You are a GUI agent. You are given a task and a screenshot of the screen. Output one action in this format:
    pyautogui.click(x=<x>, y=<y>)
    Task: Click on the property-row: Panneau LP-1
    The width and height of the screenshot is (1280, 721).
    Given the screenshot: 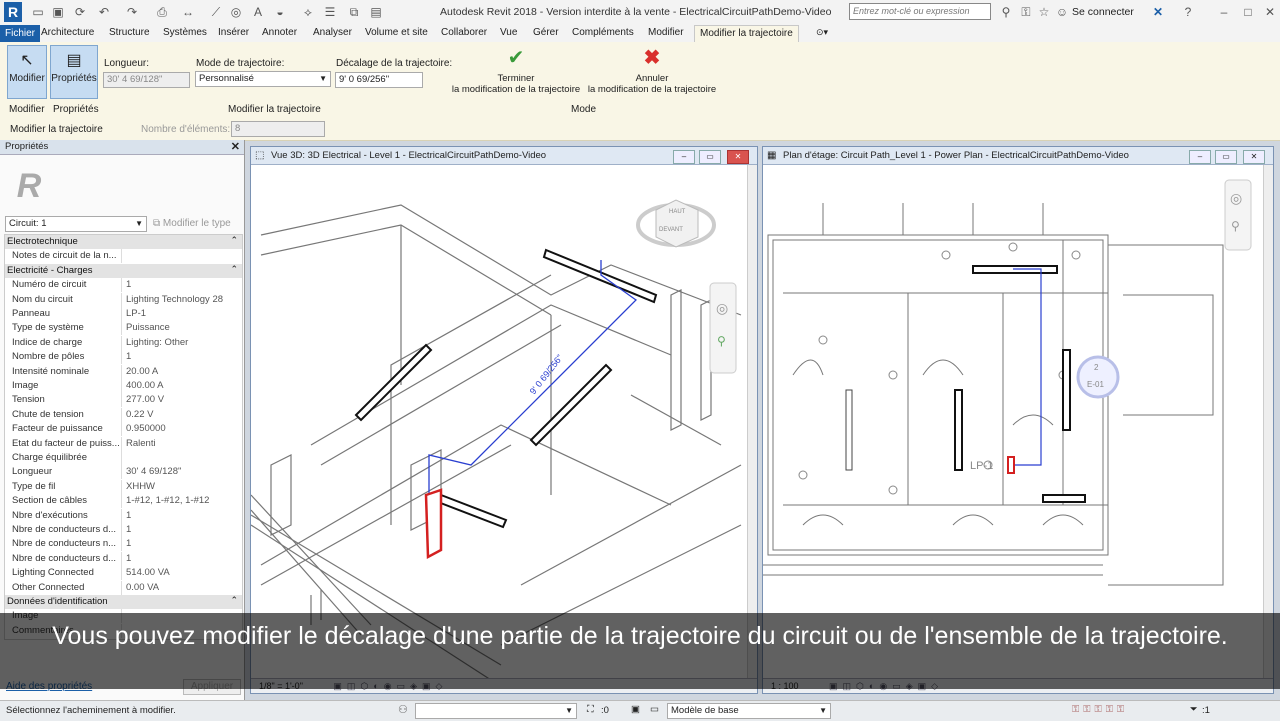 What is the action you would take?
    pyautogui.click(x=123, y=314)
    